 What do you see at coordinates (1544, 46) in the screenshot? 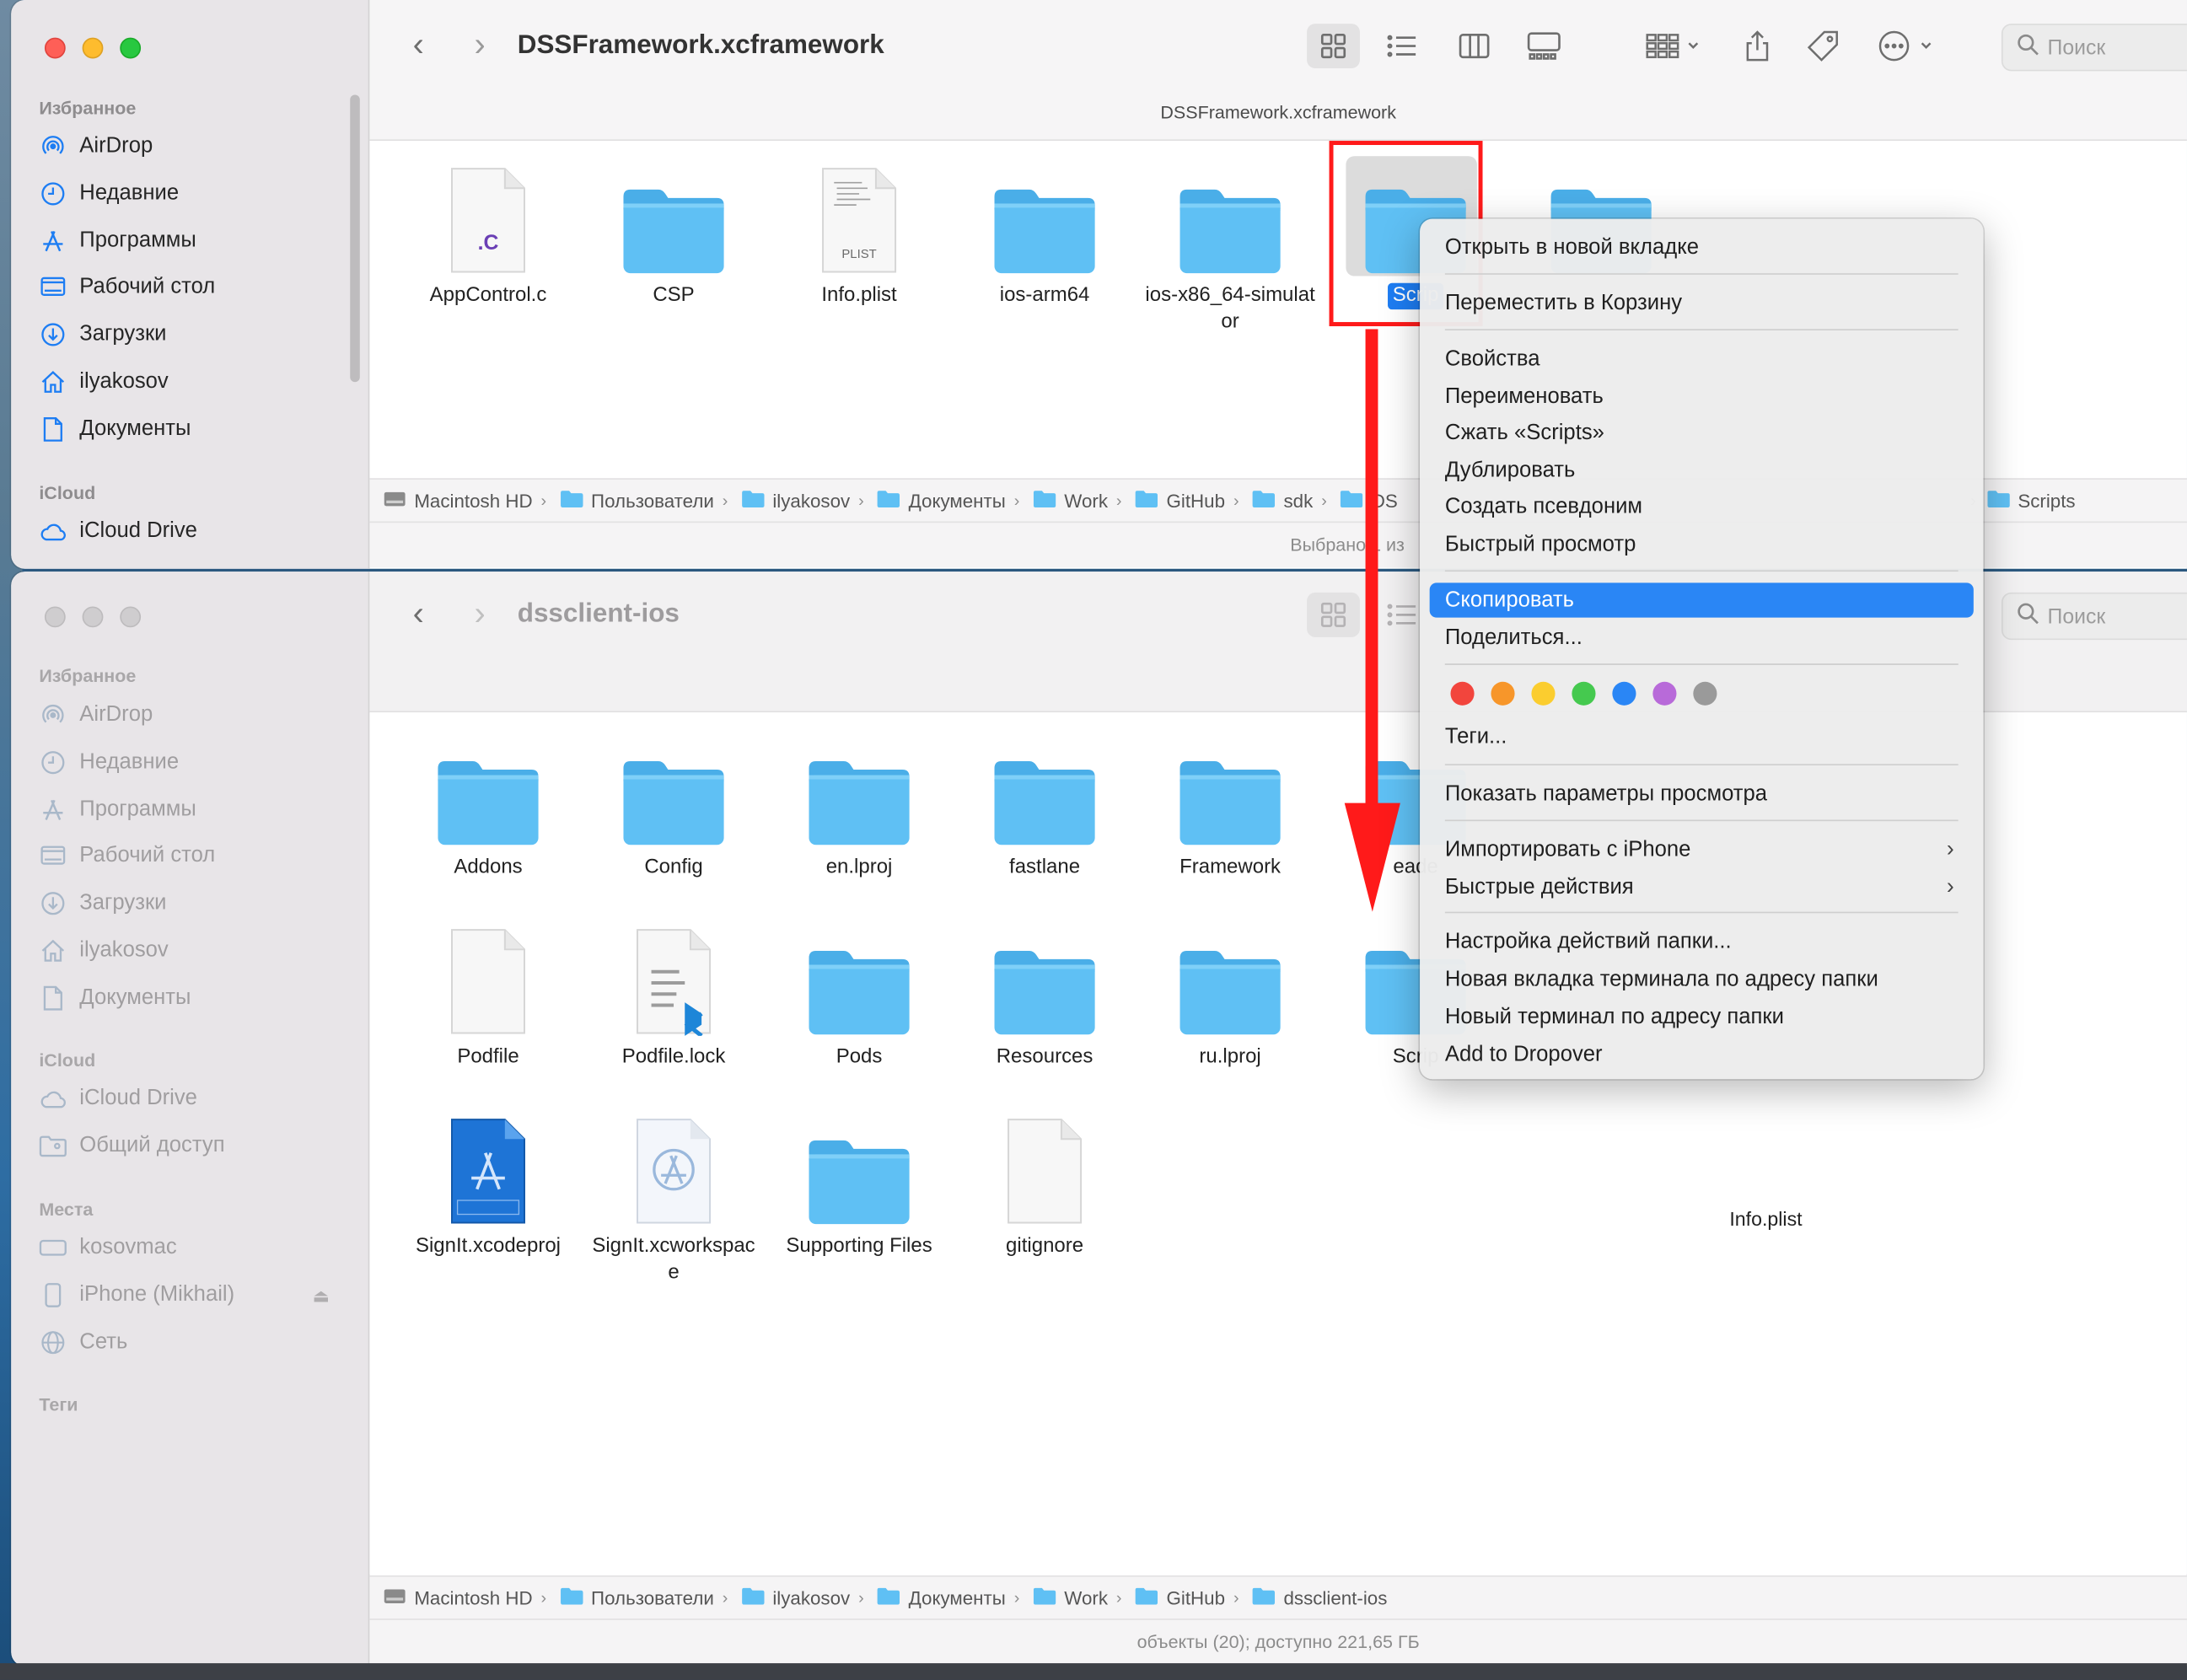
I see `gallery-view-button` at bounding box center [1544, 46].